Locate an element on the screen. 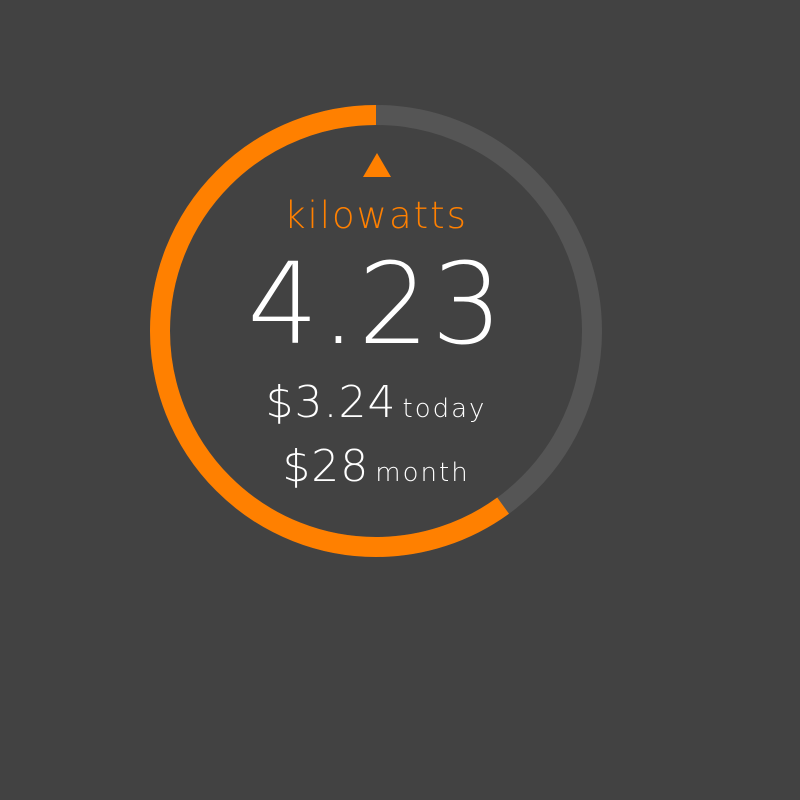 This screenshot has height=800, width=800. cost-today-label: today is located at coordinates (444, 409).